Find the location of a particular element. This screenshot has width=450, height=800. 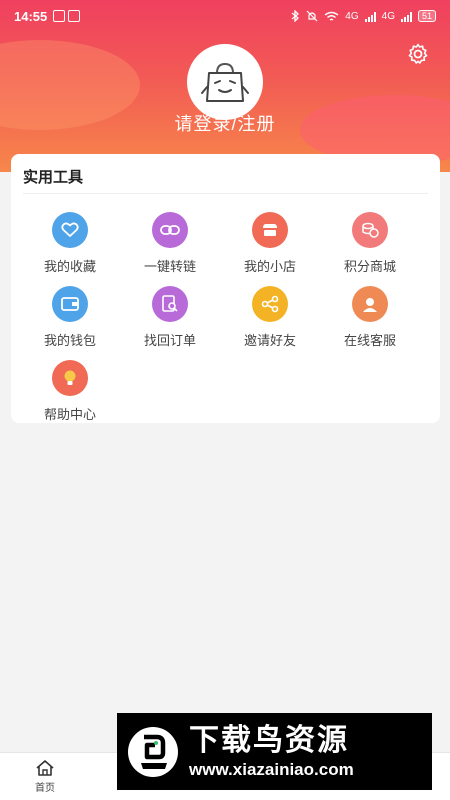

heart-icon is located at coordinates (70, 230).